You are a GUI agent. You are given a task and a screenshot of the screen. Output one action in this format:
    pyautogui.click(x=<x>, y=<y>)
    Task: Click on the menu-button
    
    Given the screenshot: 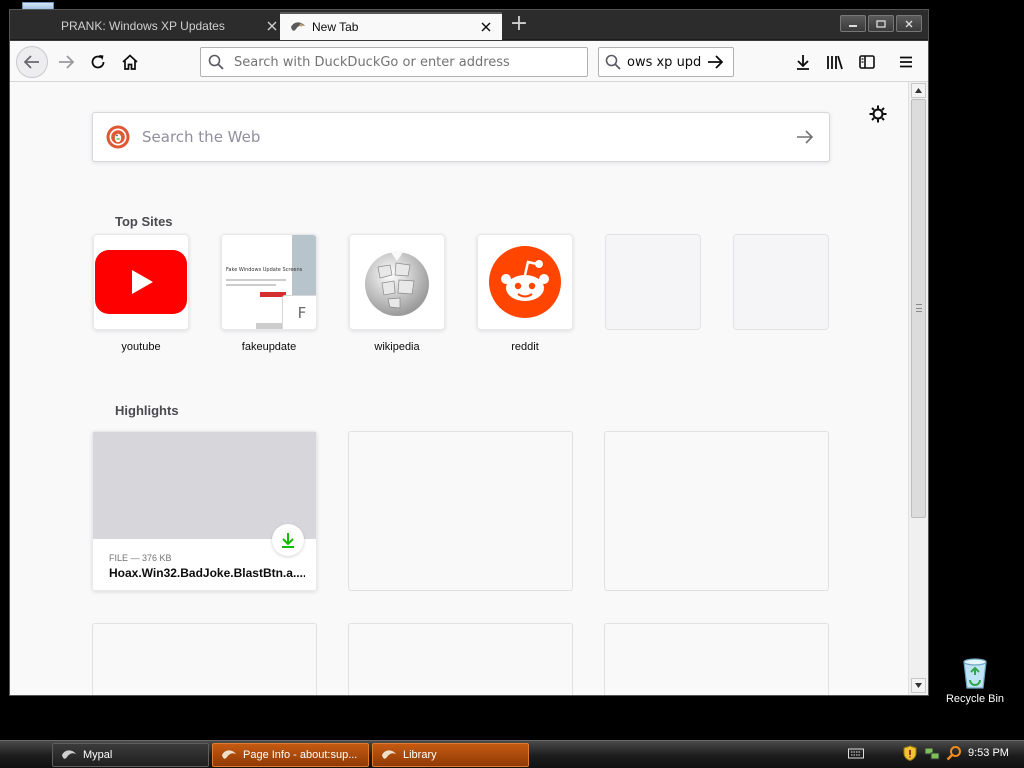 What is the action you would take?
    pyautogui.click(x=906, y=62)
    